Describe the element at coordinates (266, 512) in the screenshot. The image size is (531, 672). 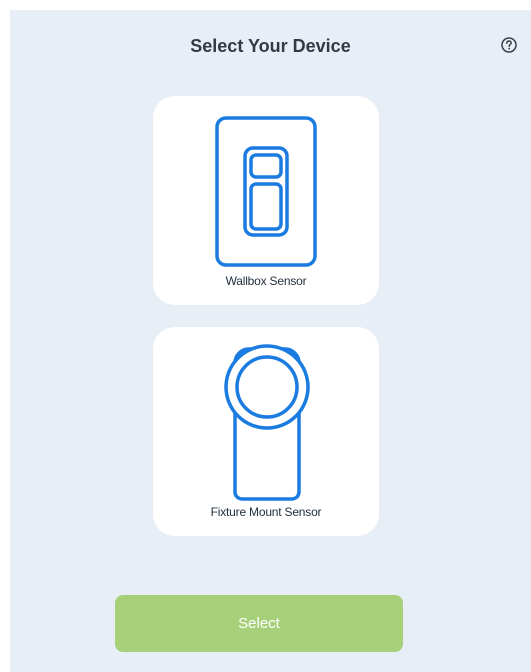
I see `device-label-fixture-mount-sensor: Fixture Mount Sensor` at that location.